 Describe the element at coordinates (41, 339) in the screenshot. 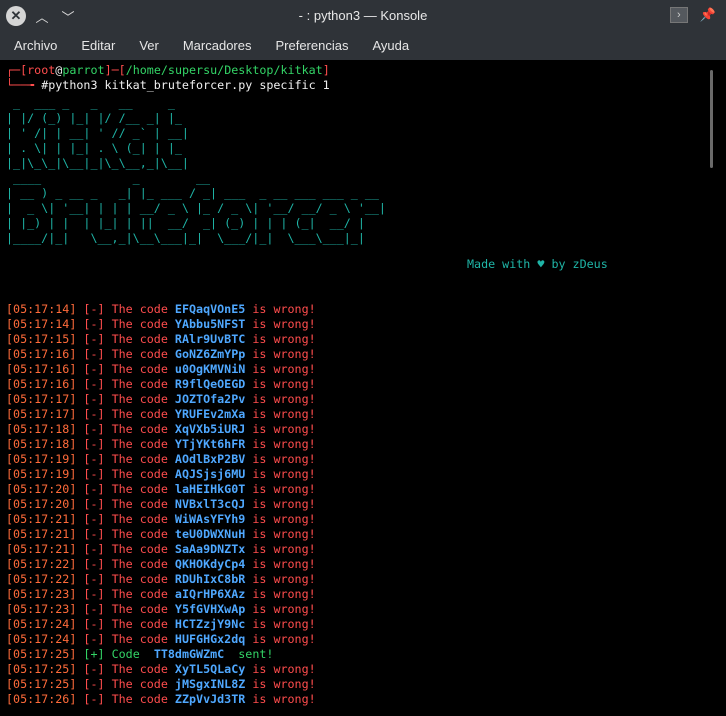

I see `log-timestamp: [05:17:15]` at that location.